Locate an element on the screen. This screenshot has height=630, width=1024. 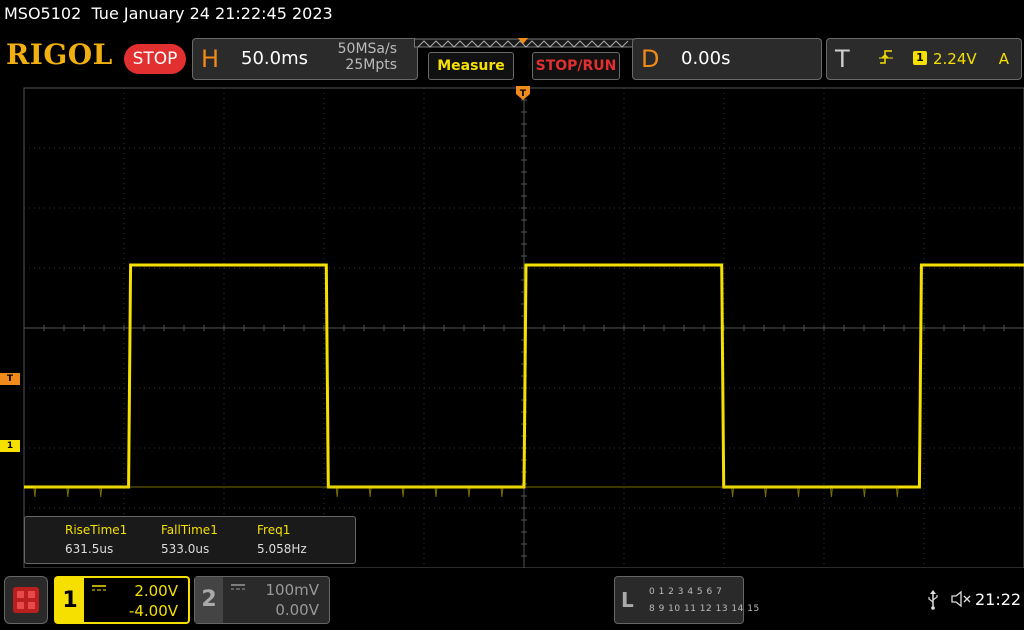
measurement-item: FallTime1 533.0us is located at coordinates (189, 539).